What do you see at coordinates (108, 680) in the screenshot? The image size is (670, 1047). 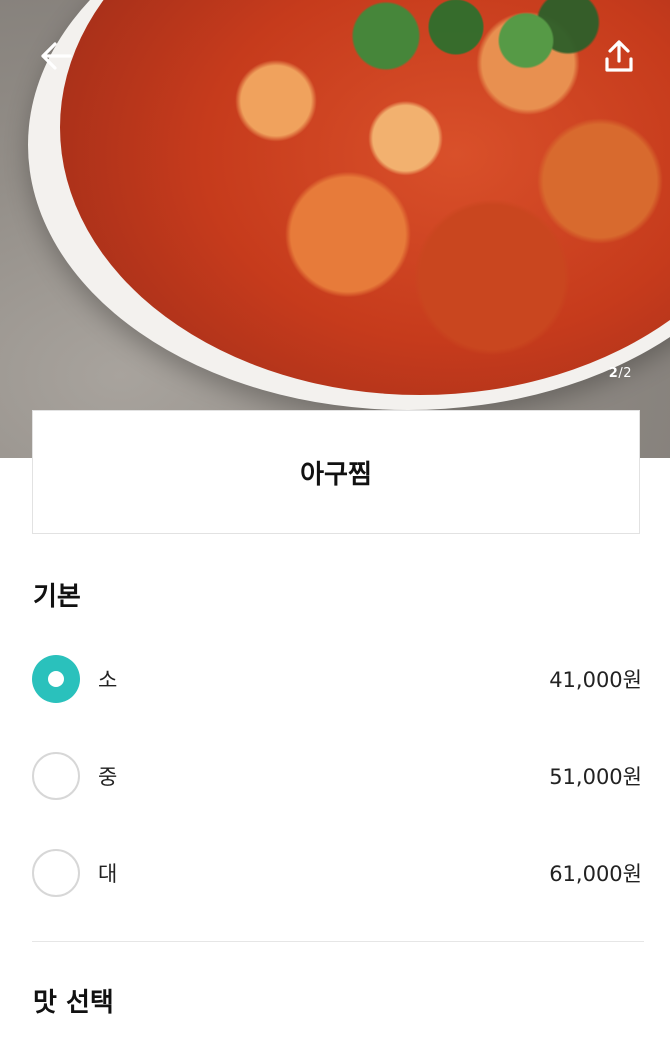 I see `option-label: 소` at bounding box center [108, 680].